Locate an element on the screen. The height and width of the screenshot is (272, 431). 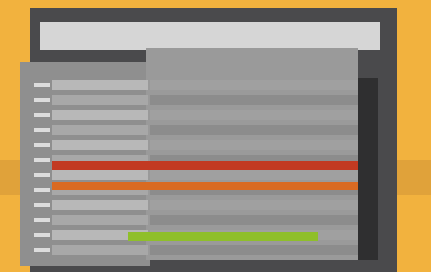
title-bar is located at coordinates (210, 36).